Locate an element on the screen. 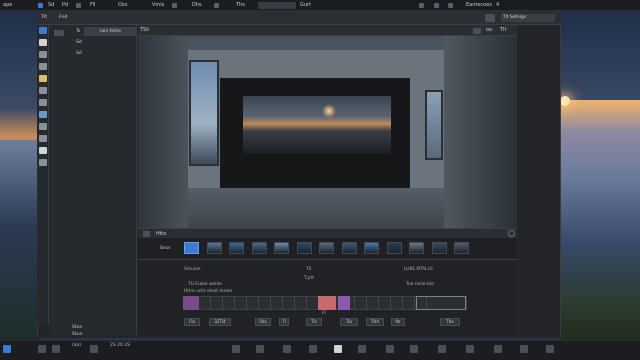 This screenshot has width=640, height=360. bottom-control-chip: Tis is located at coordinates (314, 322).